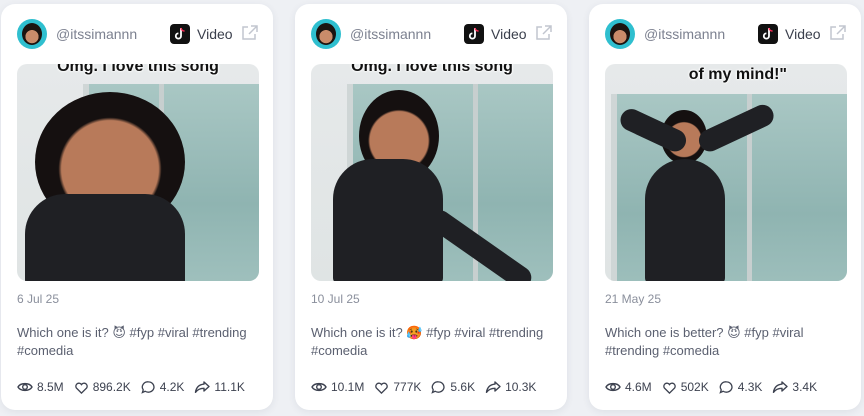  Describe the element at coordinates (162, 387) in the screenshot. I see `comments-stat: 4.2K` at that location.